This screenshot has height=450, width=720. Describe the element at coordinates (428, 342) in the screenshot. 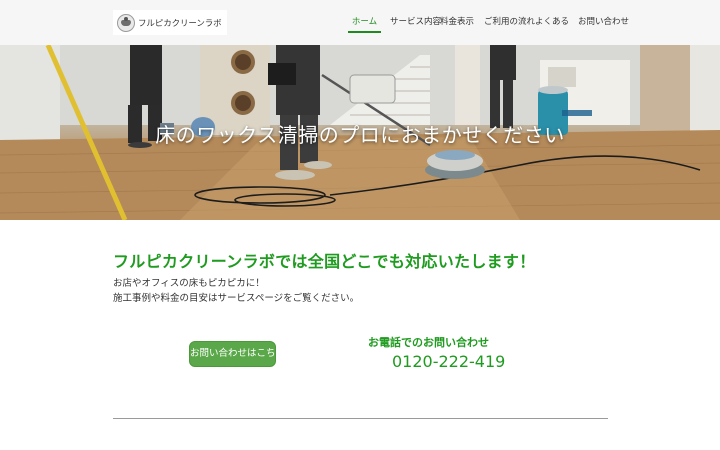

I see `phone-contact-label: お電話でのお問い合わせ` at that location.